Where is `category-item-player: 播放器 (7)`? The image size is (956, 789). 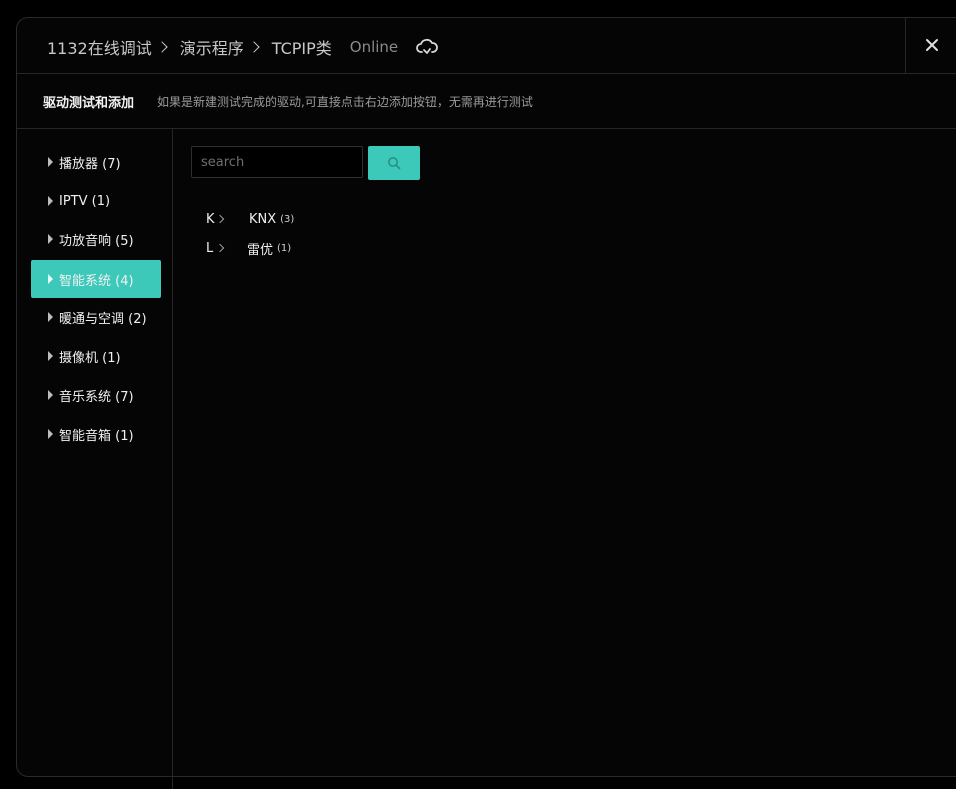
category-item-player: 播放器 (7) is located at coordinates (96, 162).